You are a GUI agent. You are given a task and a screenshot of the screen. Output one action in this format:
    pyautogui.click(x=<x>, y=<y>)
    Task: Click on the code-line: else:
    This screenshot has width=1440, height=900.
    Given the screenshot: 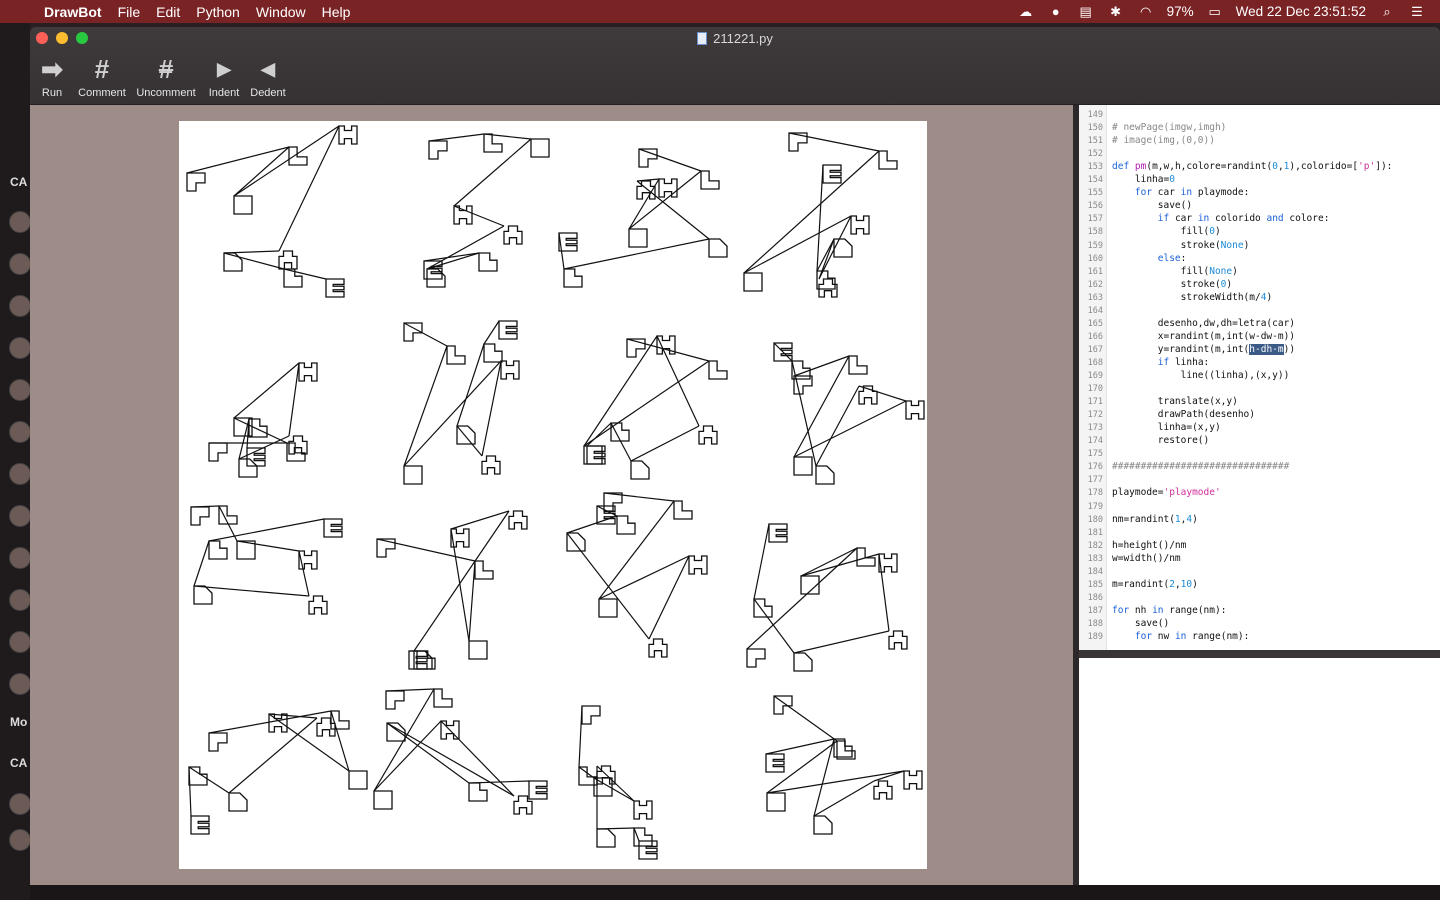 What is the action you would take?
    pyautogui.click(x=1149, y=258)
    